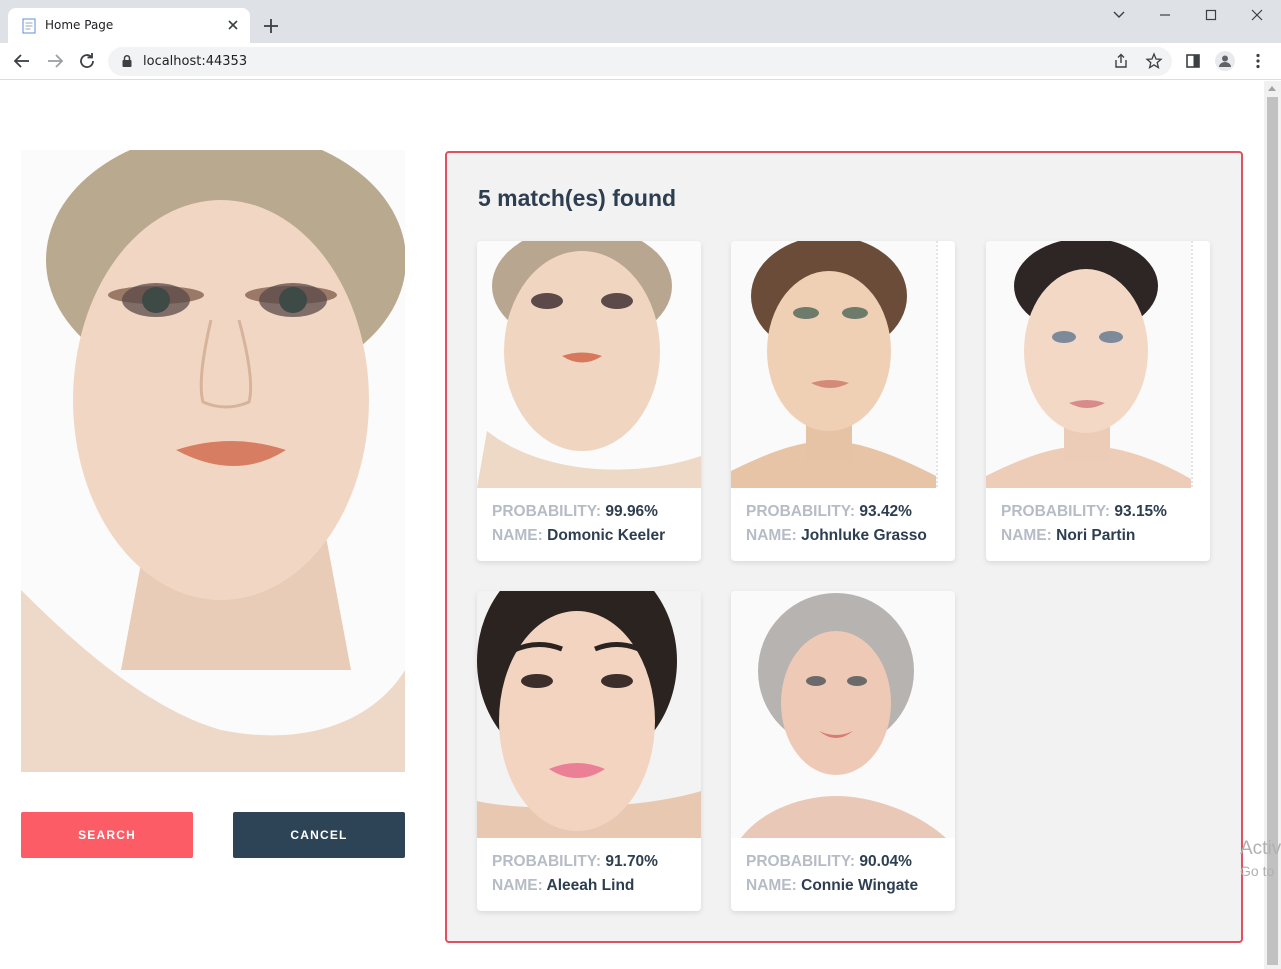  What do you see at coordinates (233, 25) in the screenshot?
I see `close-icon` at bounding box center [233, 25].